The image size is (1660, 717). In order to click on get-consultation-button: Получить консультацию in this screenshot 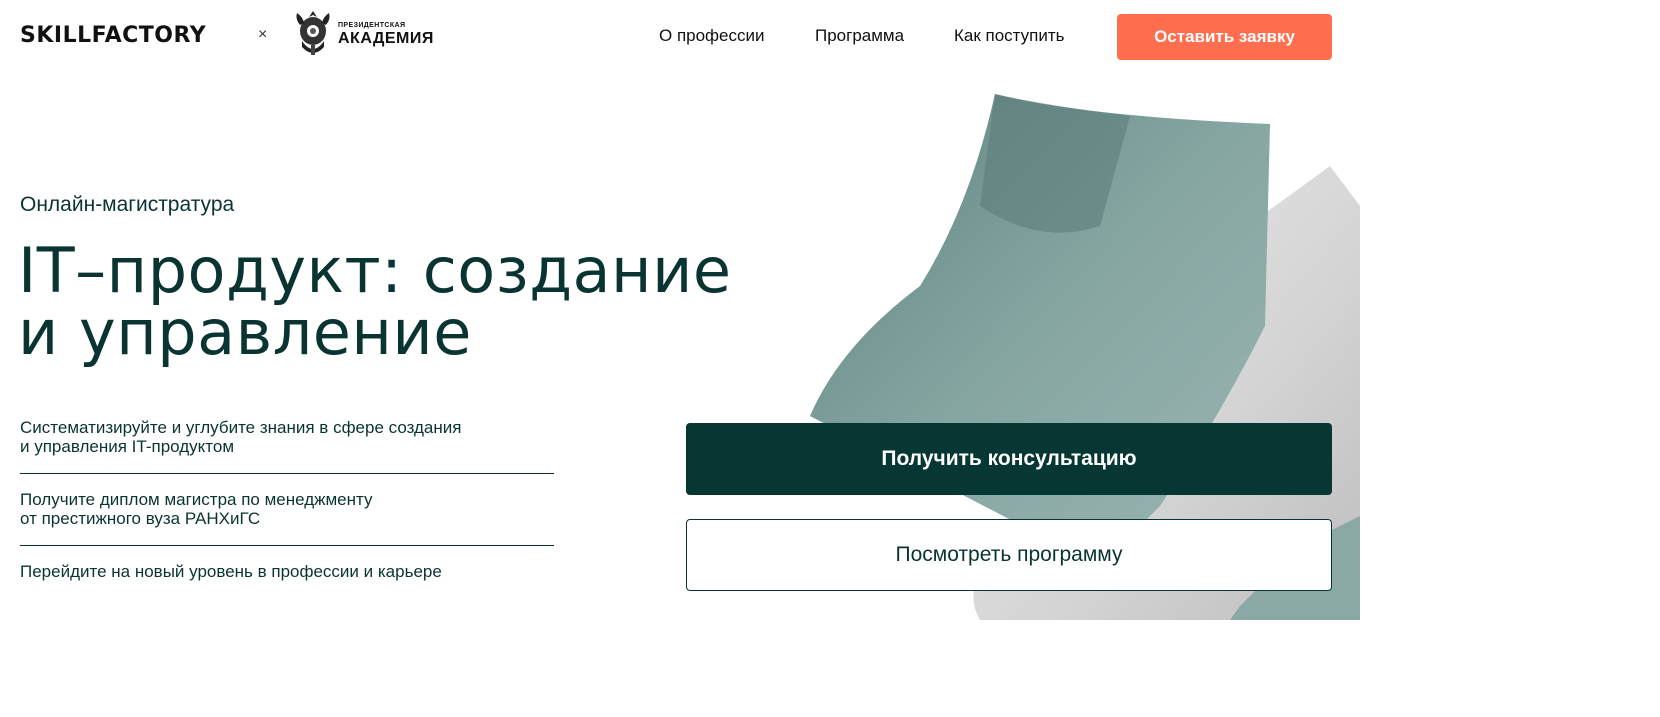, I will do `click(1009, 459)`.